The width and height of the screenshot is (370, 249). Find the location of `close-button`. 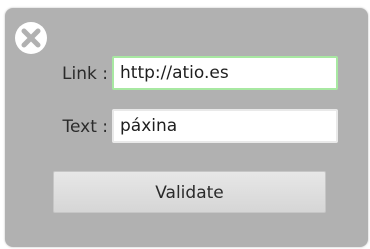

close-button is located at coordinates (31, 38).